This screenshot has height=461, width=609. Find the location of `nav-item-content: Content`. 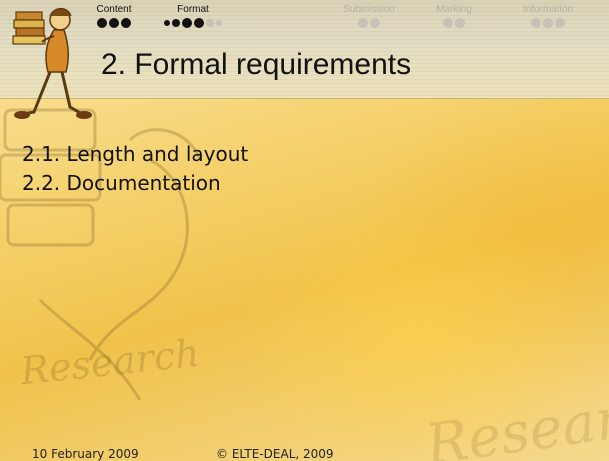

nav-item-content: Content is located at coordinates (114, 16).